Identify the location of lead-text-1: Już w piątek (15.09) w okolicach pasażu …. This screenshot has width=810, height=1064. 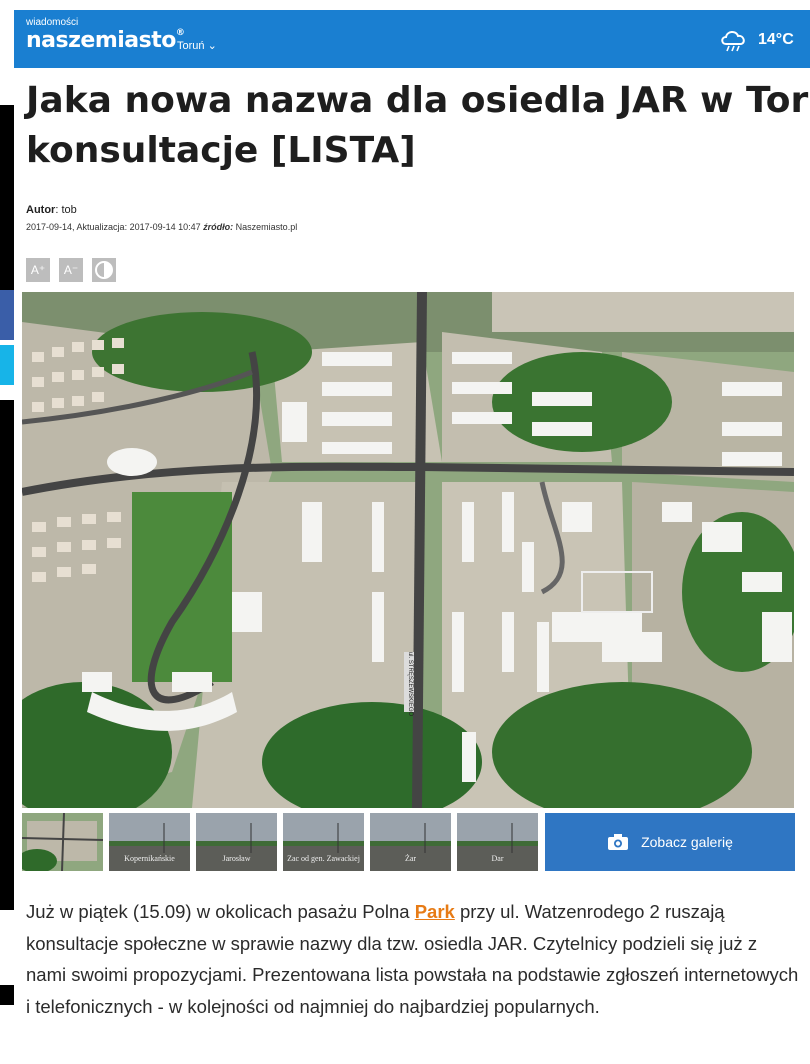
(220, 911).